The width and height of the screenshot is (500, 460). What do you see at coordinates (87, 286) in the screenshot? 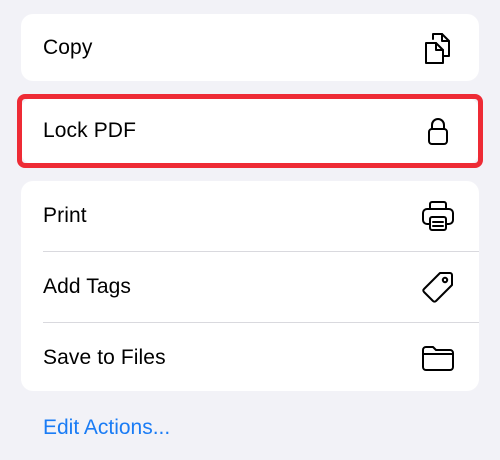
I see `add-tags-label: Add Tags` at bounding box center [87, 286].